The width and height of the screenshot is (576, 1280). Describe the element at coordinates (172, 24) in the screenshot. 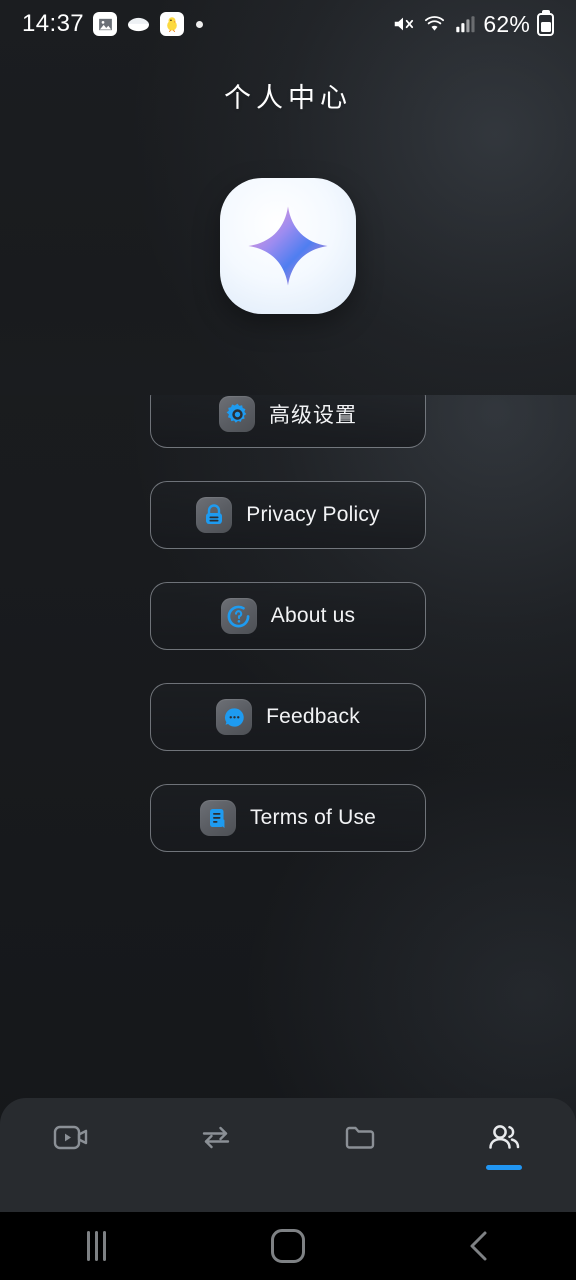

I see `chick-emoji-icon` at that location.